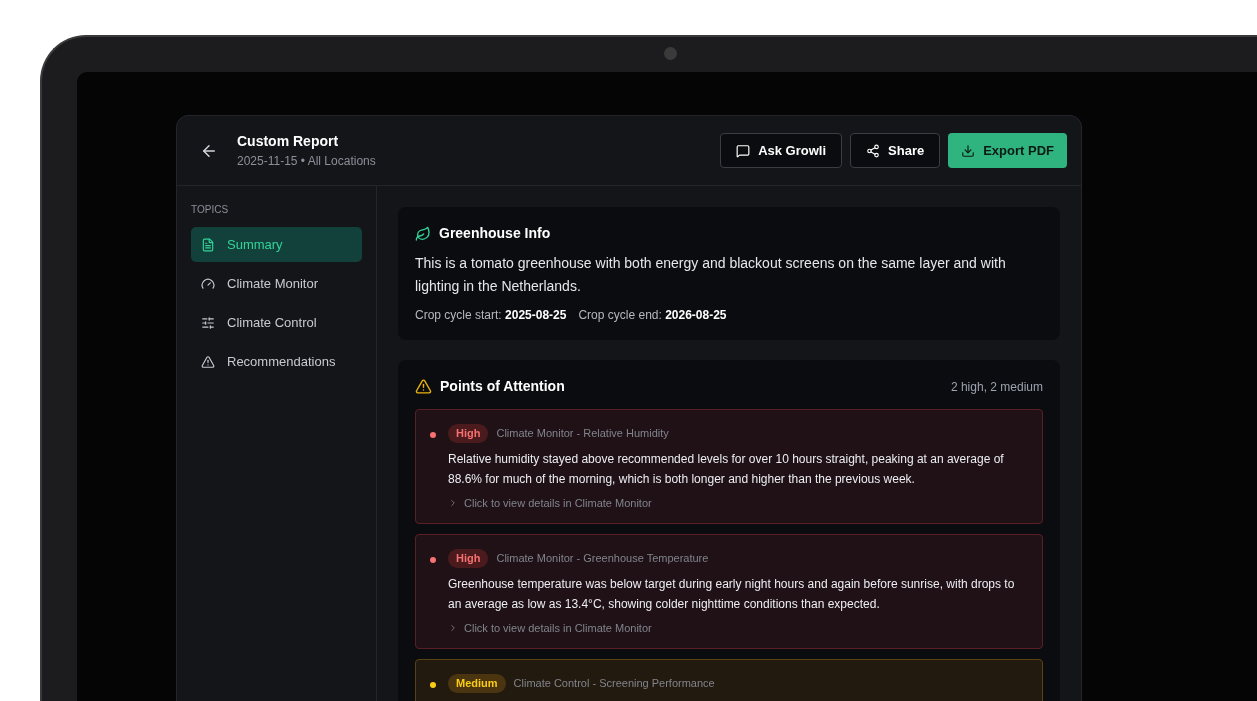  Describe the element at coordinates (276, 244) in the screenshot. I see `sidebar-item: Summary` at that location.